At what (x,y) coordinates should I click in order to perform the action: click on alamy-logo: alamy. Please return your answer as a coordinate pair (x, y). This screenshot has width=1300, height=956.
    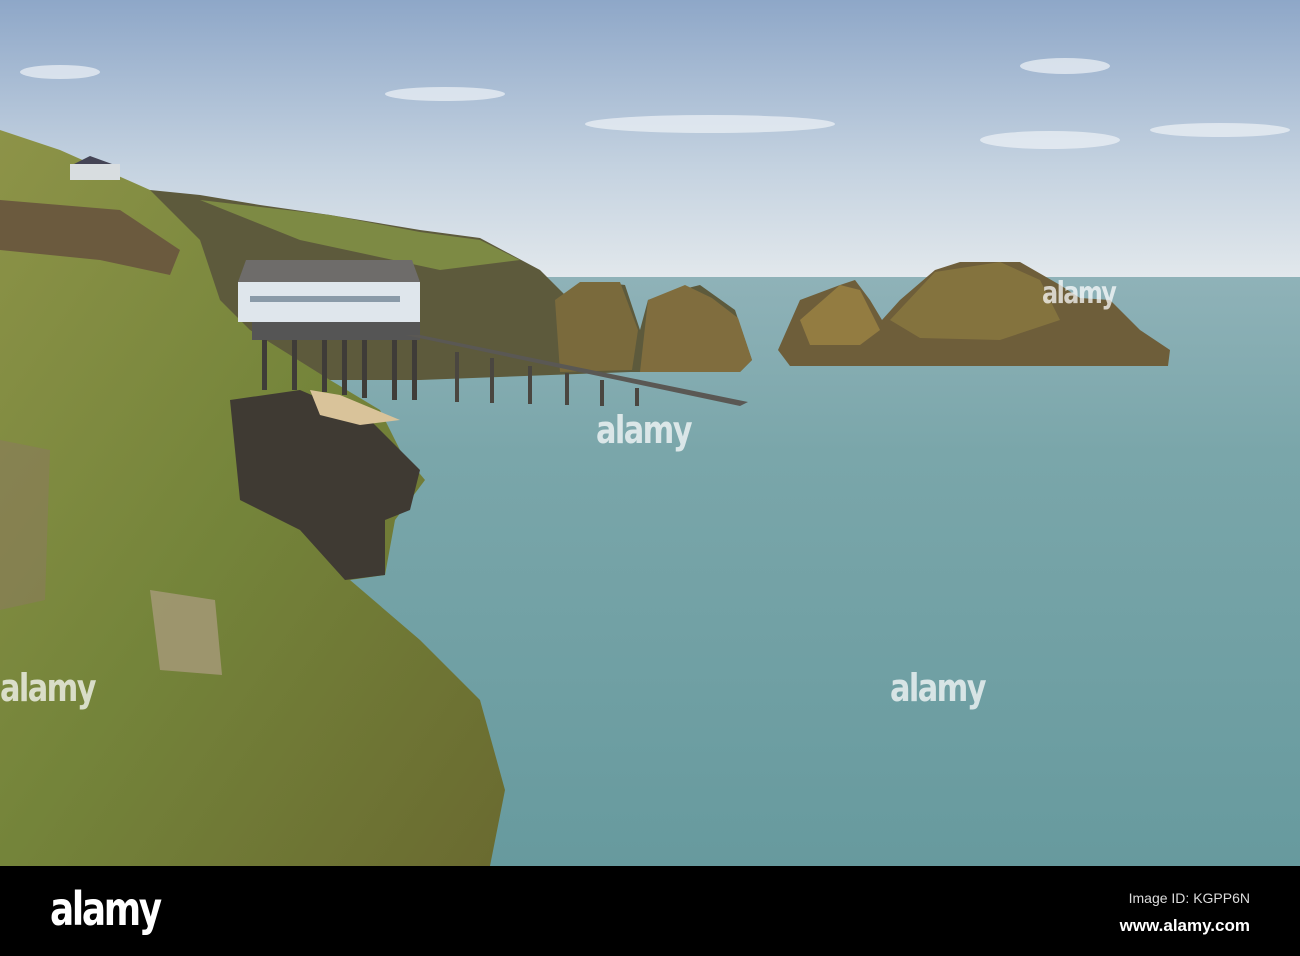
    Looking at the image, I should click on (106, 909).